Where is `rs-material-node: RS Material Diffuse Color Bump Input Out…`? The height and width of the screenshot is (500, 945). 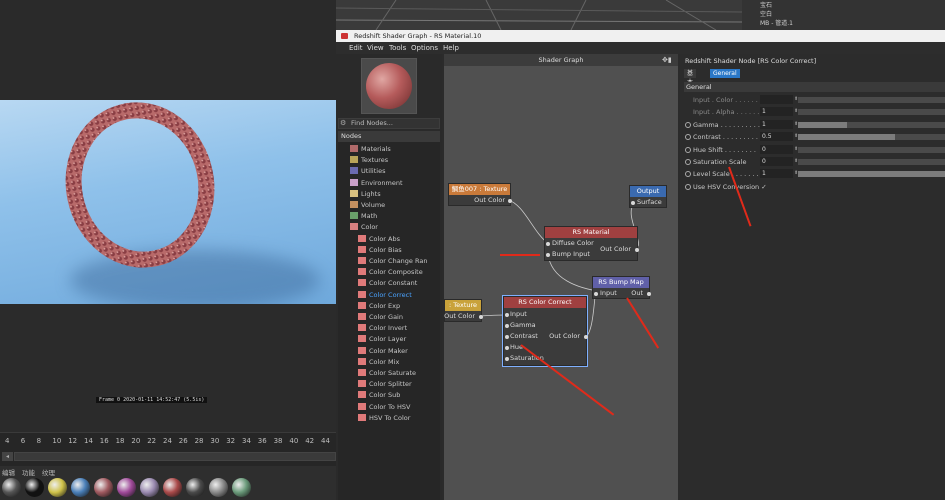 rs-material-node: RS Material Diffuse Color Bump Input Out… is located at coordinates (591, 243).